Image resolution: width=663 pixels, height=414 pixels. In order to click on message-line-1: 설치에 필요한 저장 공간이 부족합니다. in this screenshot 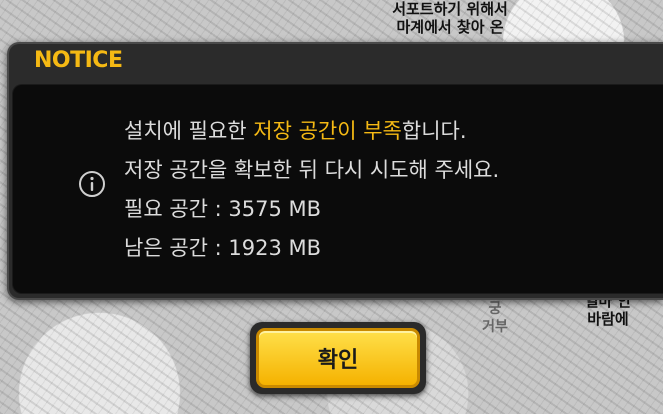, I will do `click(311, 131)`.